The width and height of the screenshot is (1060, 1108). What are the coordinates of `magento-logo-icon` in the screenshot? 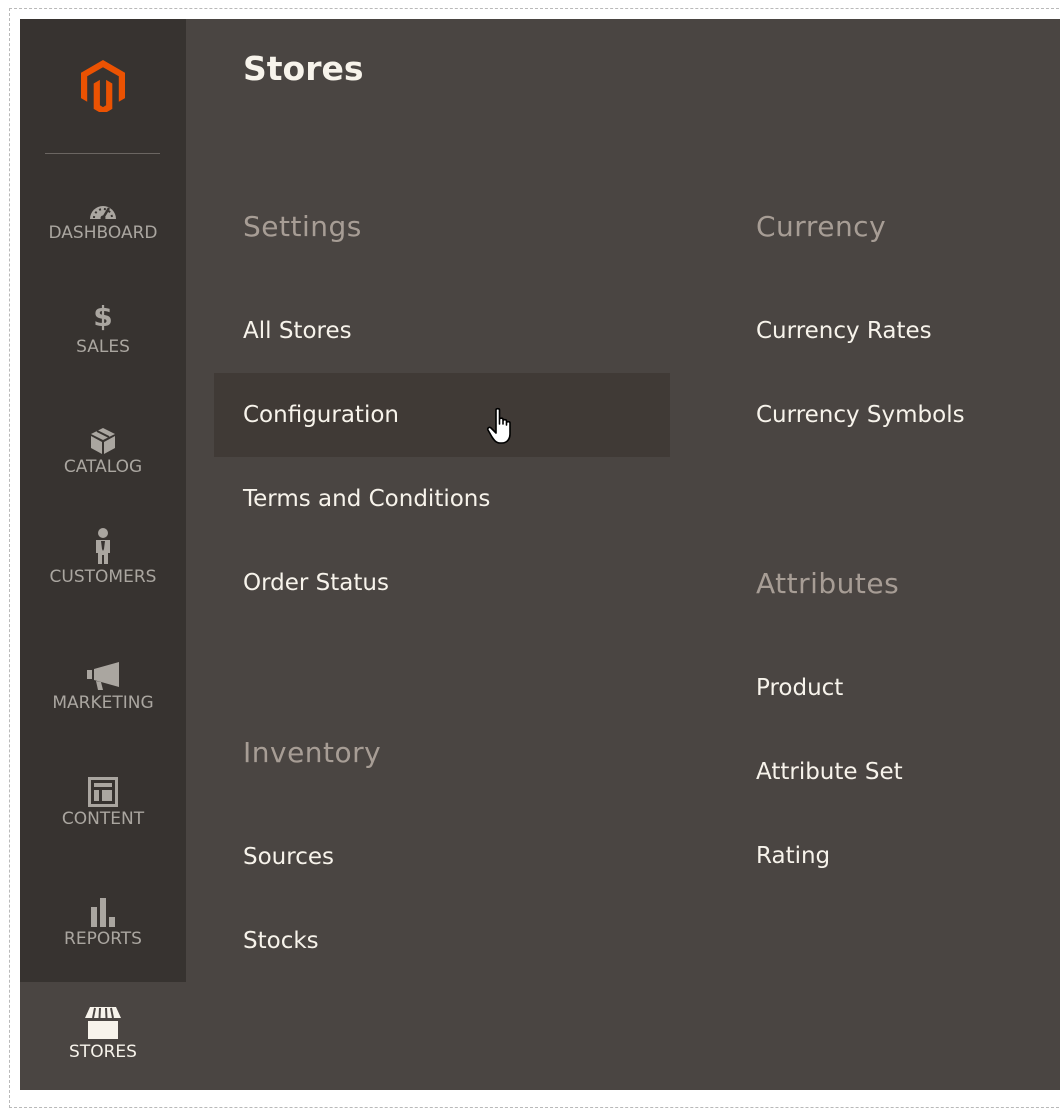 It's located at (103, 86).